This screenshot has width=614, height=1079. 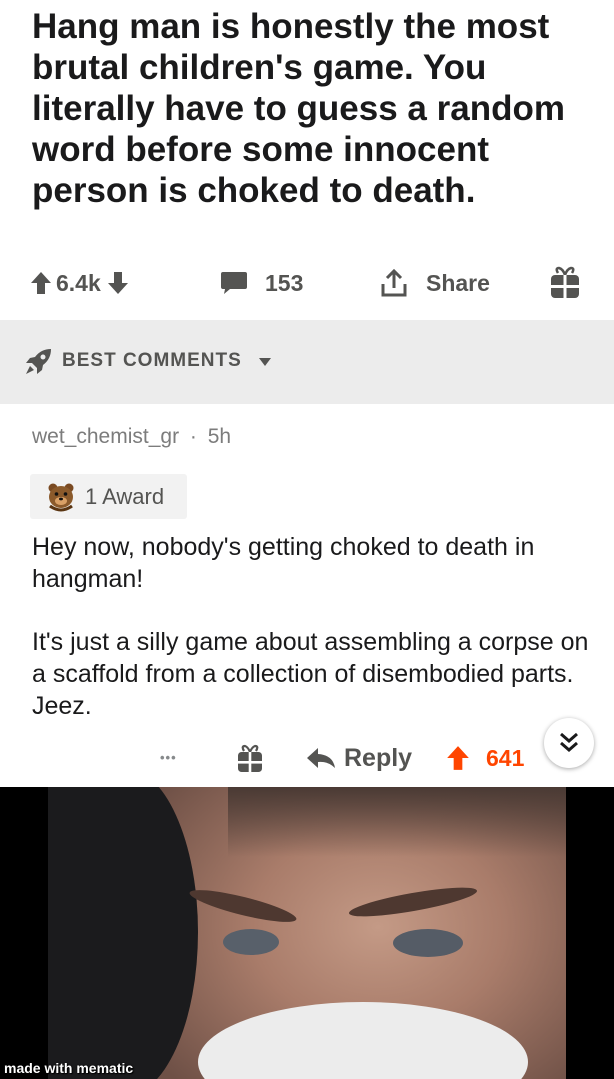 I want to click on bear-award-icon, so click(x=61, y=497).